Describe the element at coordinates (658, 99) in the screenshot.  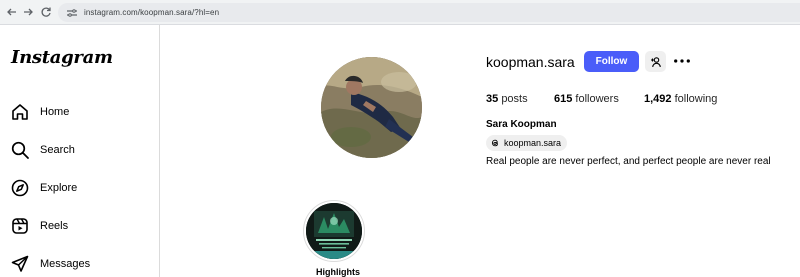
I see `following-count: 1,492` at that location.